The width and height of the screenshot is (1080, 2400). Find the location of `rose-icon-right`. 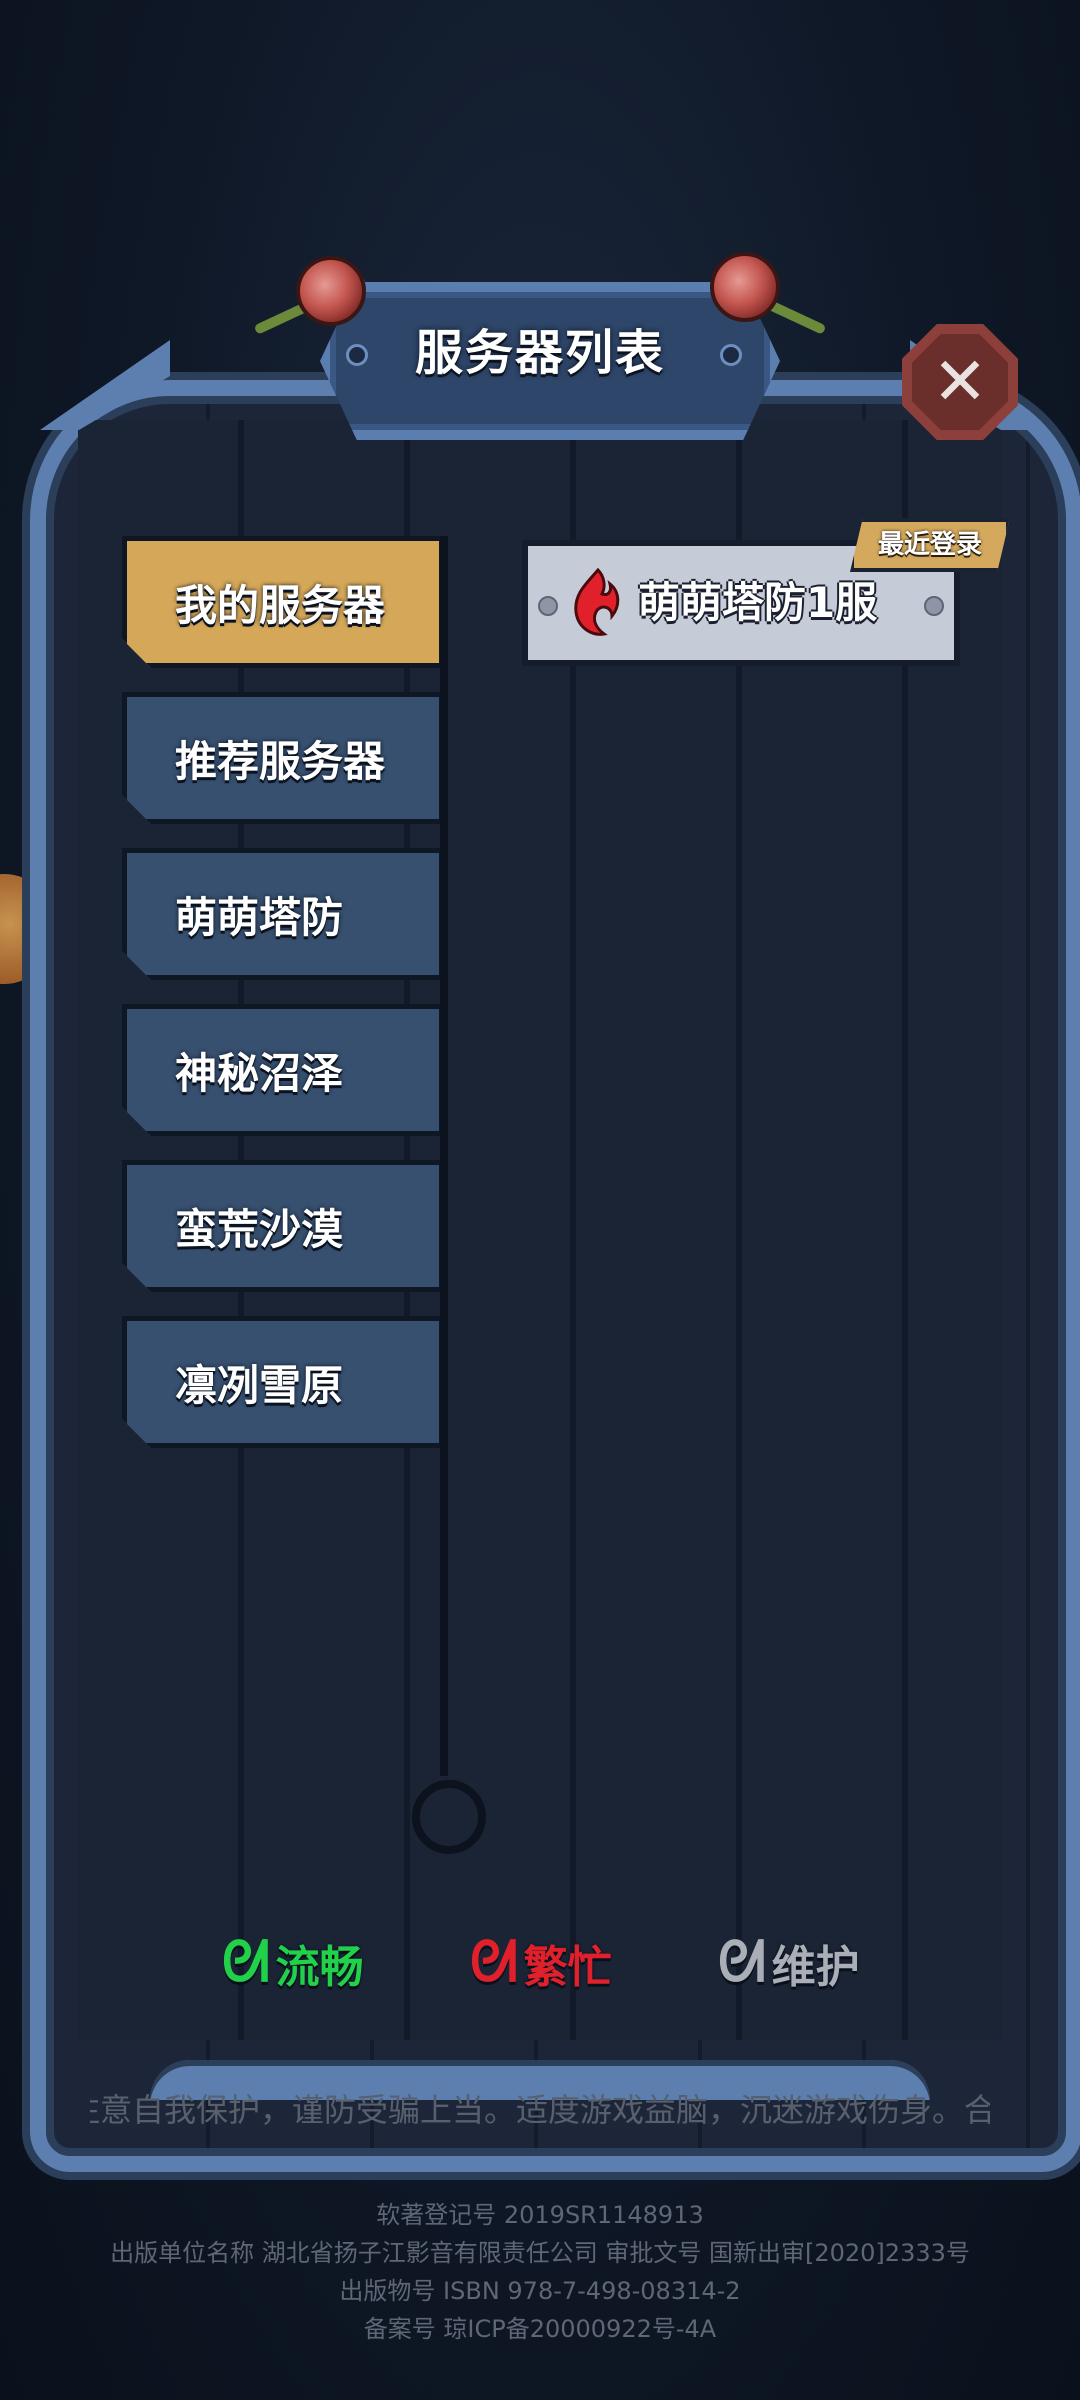

rose-icon-right is located at coordinates (745, 287).